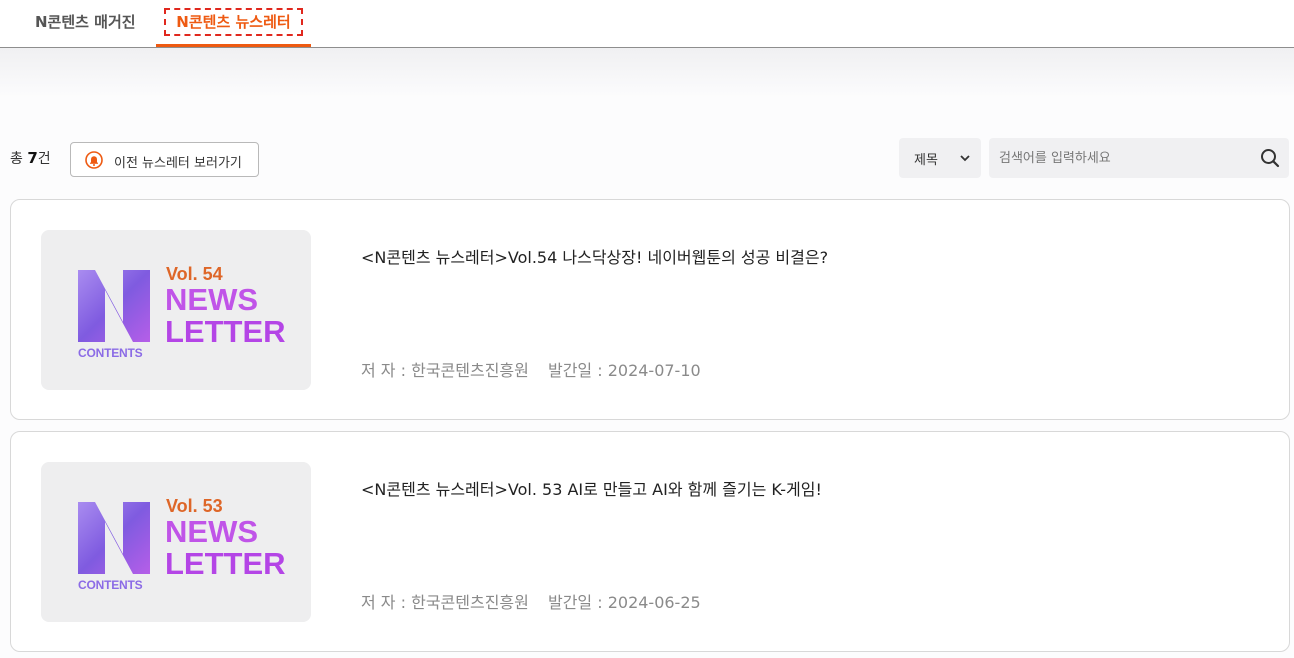 This screenshot has height=658, width=1294. I want to click on result-count: 총 7건, so click(30, 158).